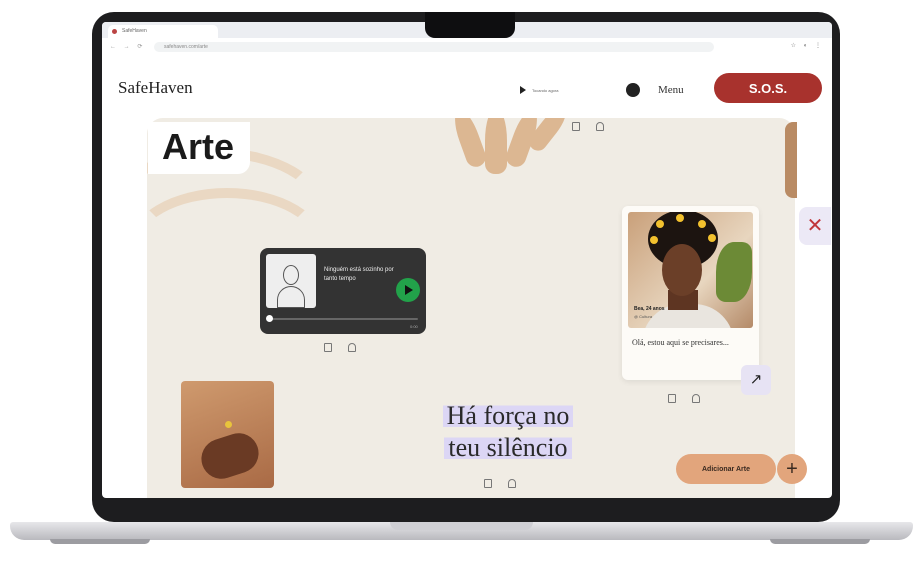  I want to click on favicon-icon, so click(114, 31).